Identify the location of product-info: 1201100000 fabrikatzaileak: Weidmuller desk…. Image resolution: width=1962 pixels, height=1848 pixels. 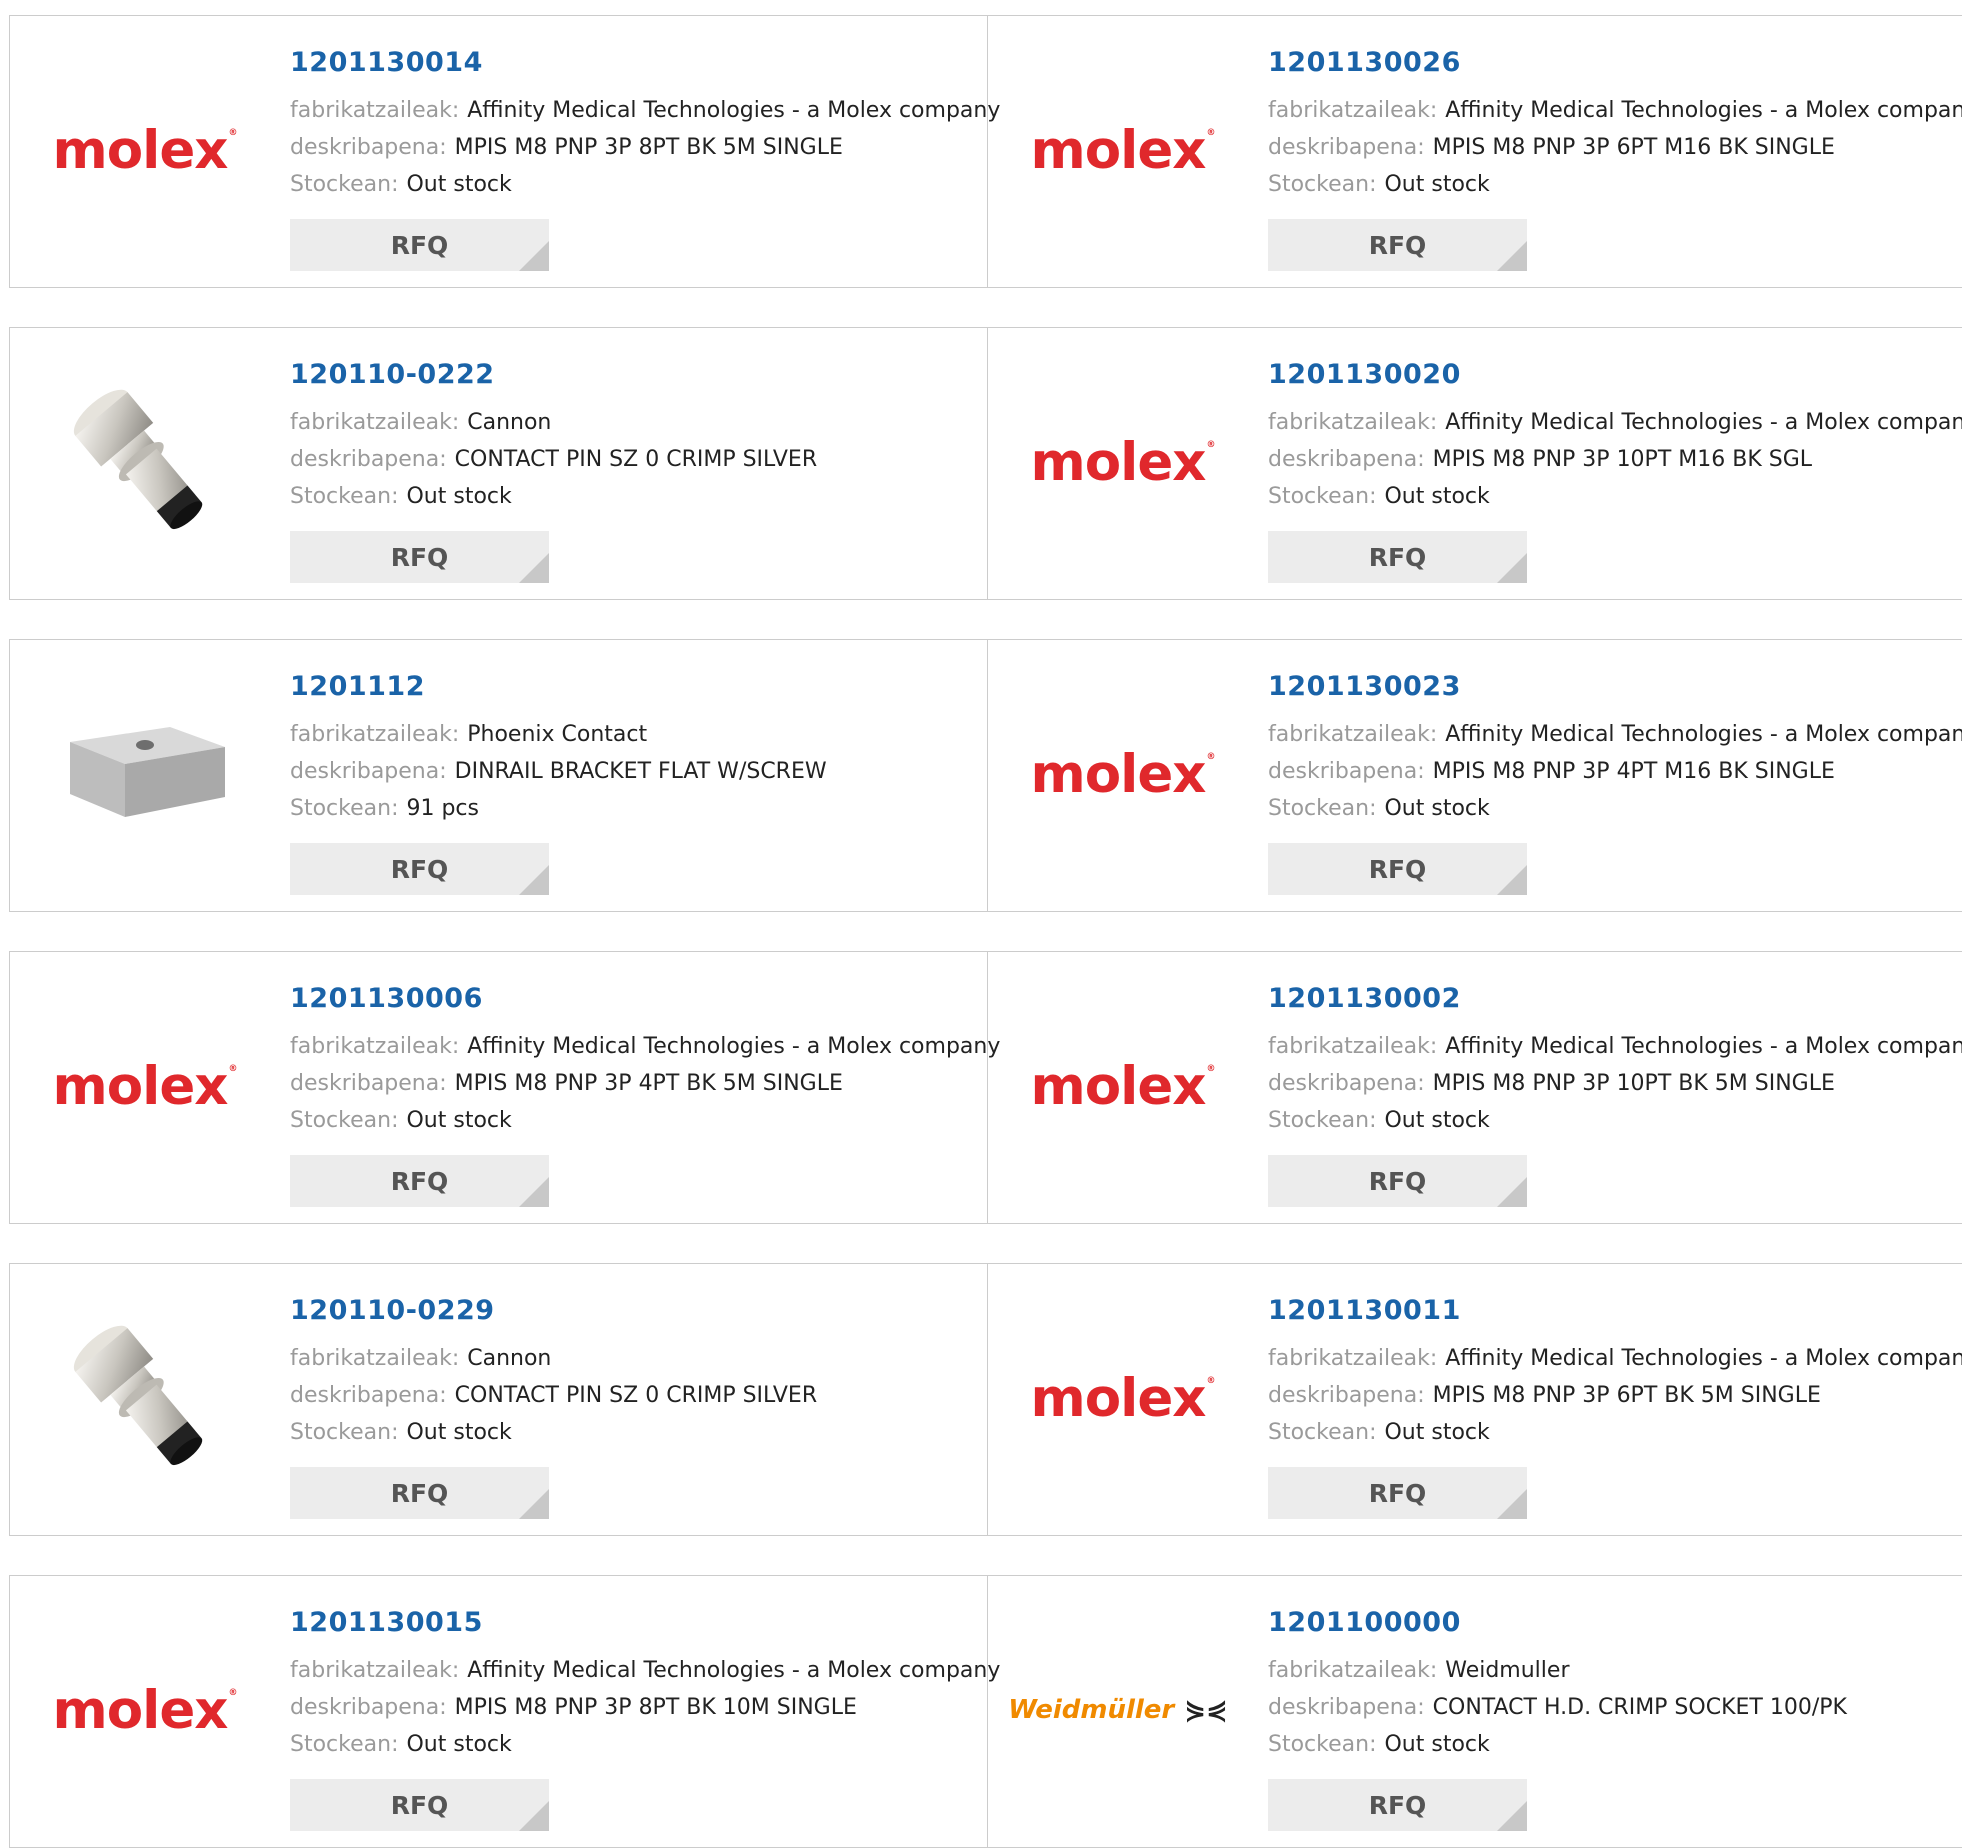
(1615, 1684).